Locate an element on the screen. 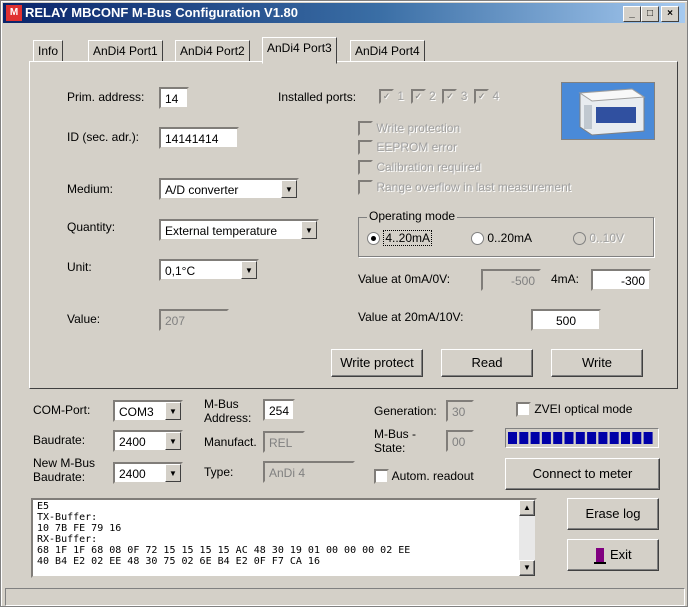 This screenshot has height=607, width=688. range-overflow-flag: Range overflow in last measurement is located at coordinates (464, 188).